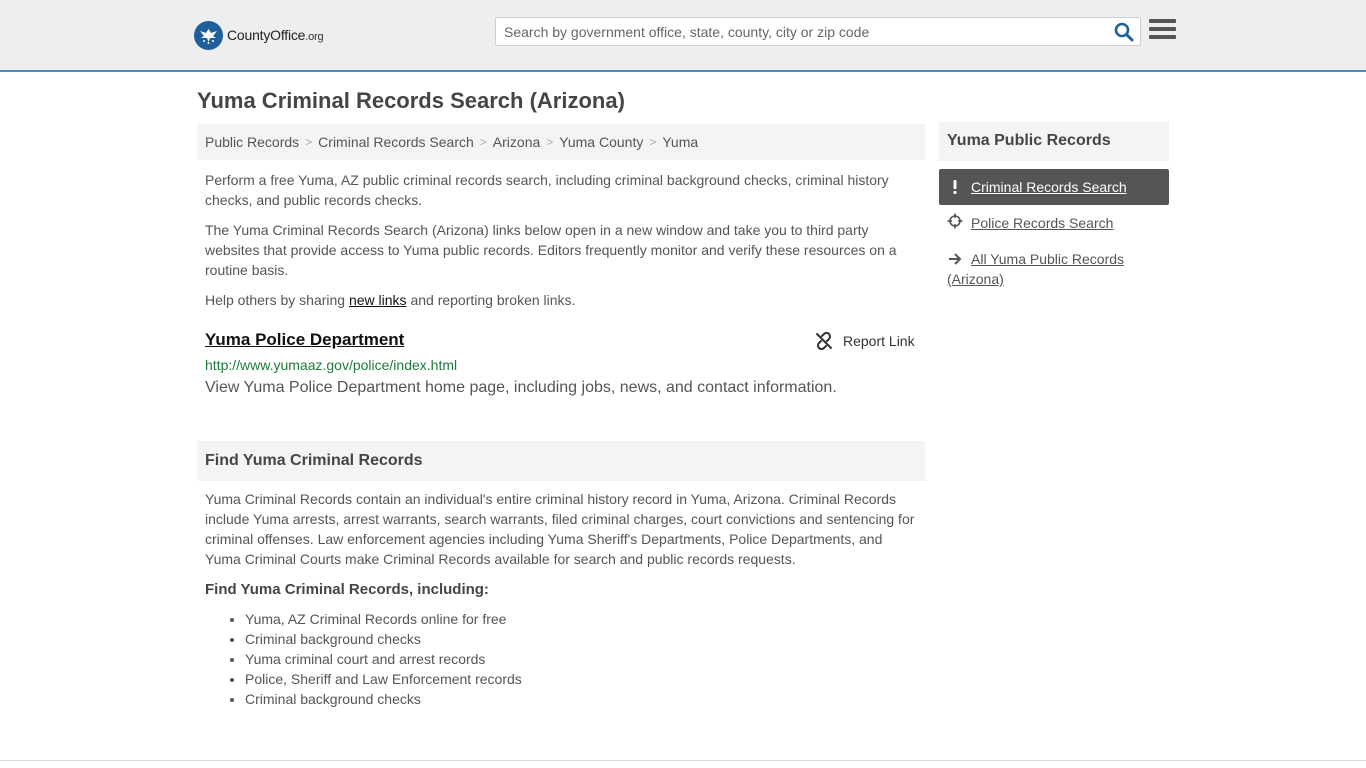  I want to click on site-logo: CountyOffice.org, so click(259, 35).